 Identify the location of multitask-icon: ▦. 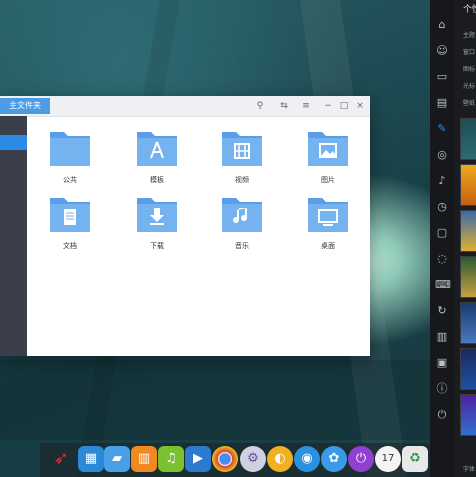
(91, 459).